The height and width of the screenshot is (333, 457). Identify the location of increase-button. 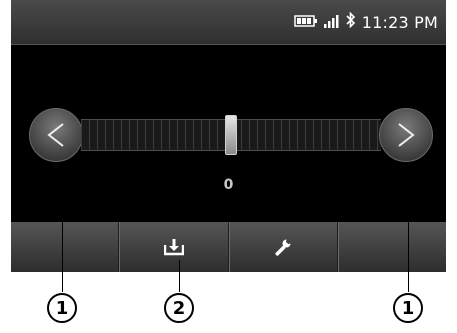
(406, 135).